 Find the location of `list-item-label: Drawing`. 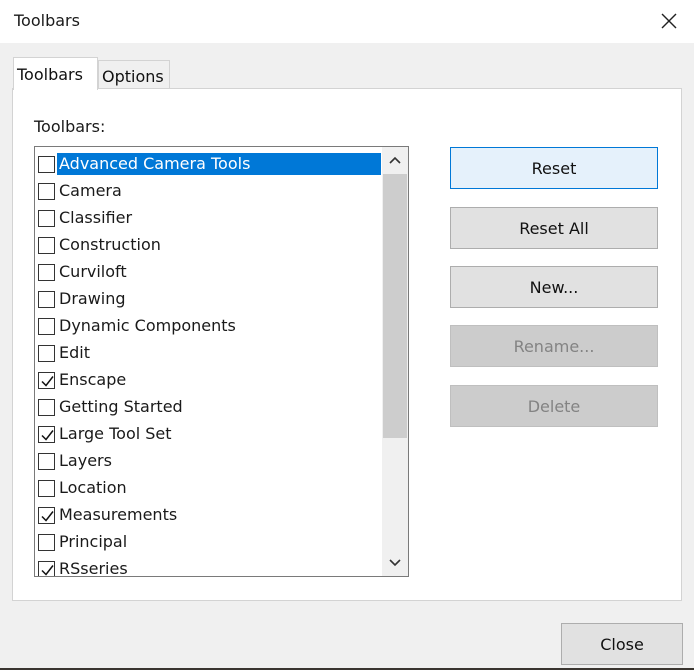

list-item-label: Drawing is located at coordinates (92, 298).